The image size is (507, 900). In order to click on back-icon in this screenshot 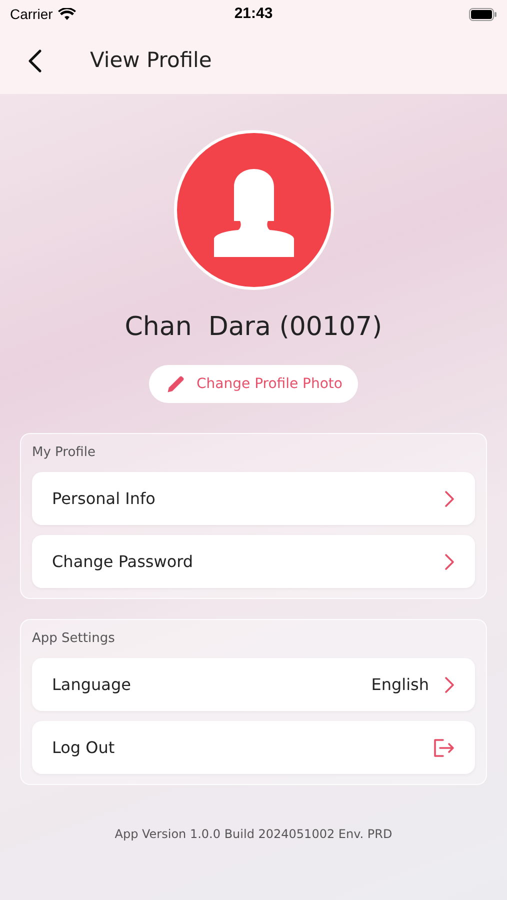, I will do `click(35, 61)`.